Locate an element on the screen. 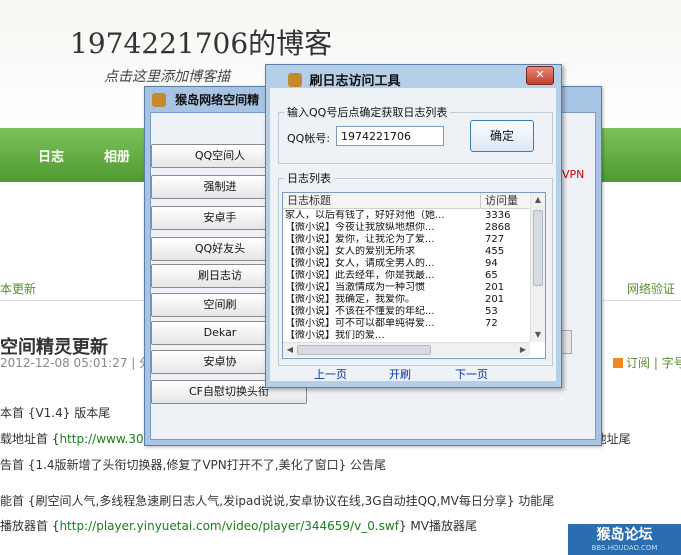 This screenshot has width=681, height=555. watermark-url: BBS.HOUDAO.COM is located at coordinates (624, 548).